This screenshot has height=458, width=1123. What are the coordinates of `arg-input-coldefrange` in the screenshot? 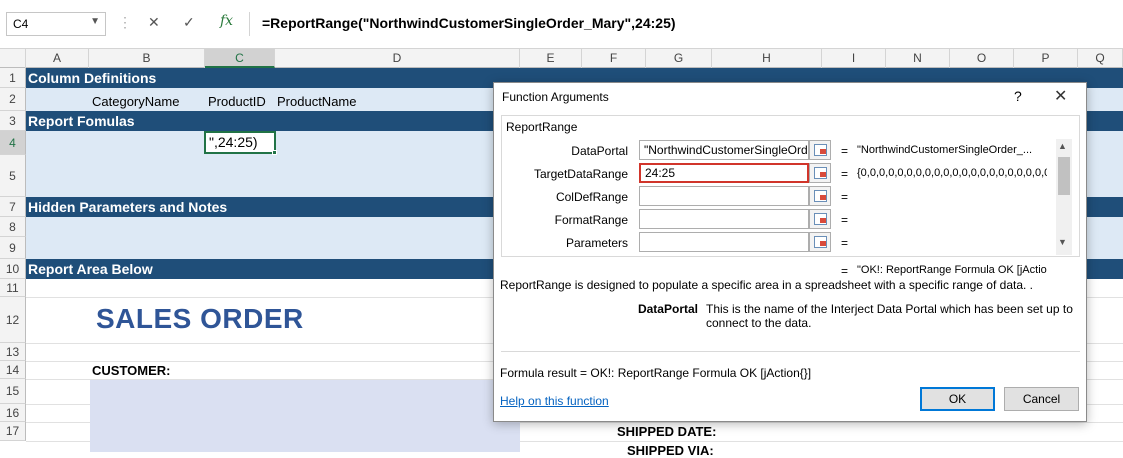 It's located at (724, 196).